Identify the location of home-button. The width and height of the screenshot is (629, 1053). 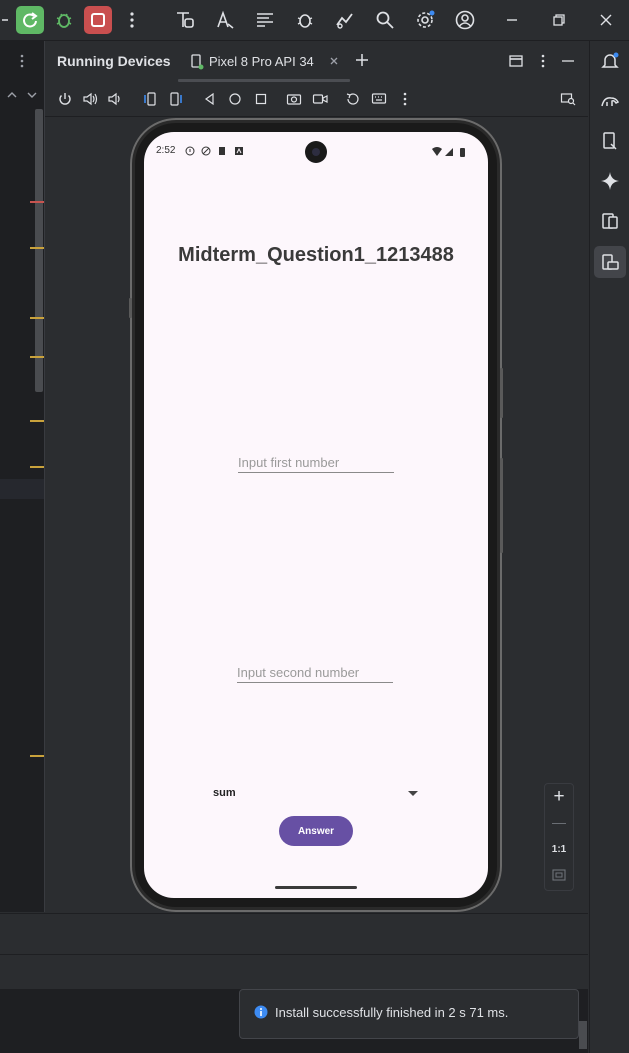
(235, 99).